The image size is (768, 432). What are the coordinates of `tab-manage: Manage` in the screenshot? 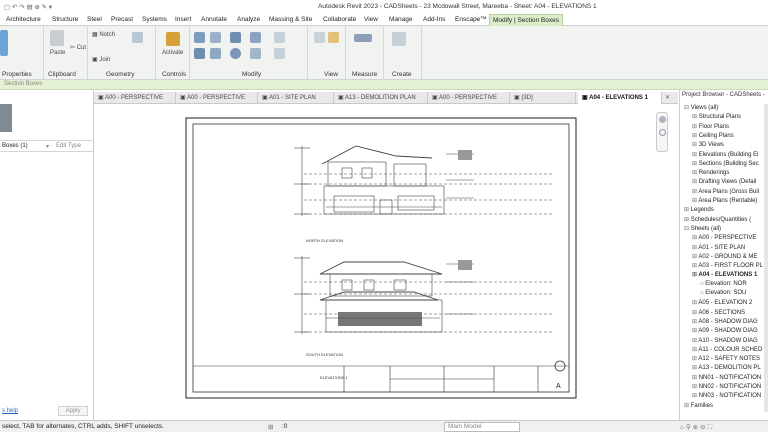 It's located at (401, 19).